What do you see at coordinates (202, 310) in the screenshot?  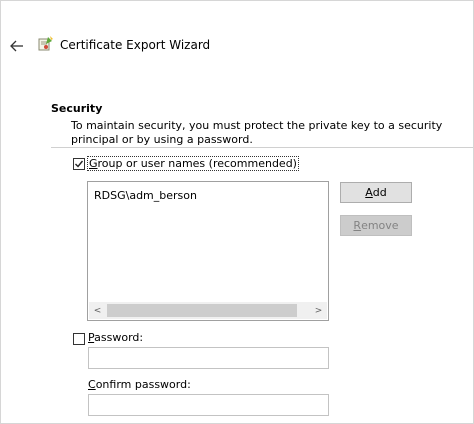 I see `scroll-thumb` at bounding box center [202, 310].